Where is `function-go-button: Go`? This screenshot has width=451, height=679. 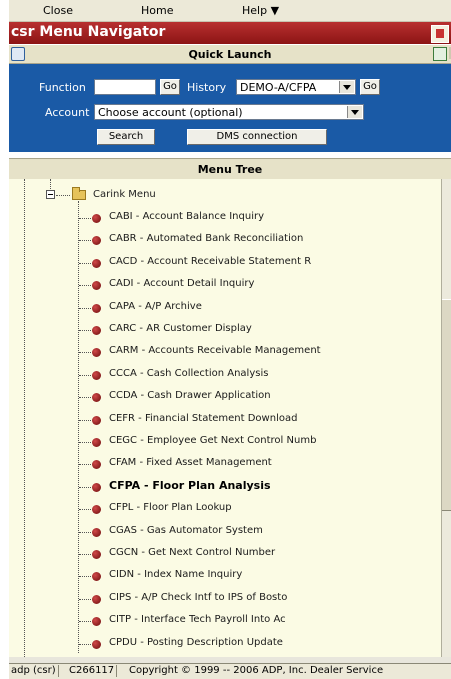
function-go-button: Go is located at coordinates (170, 87).